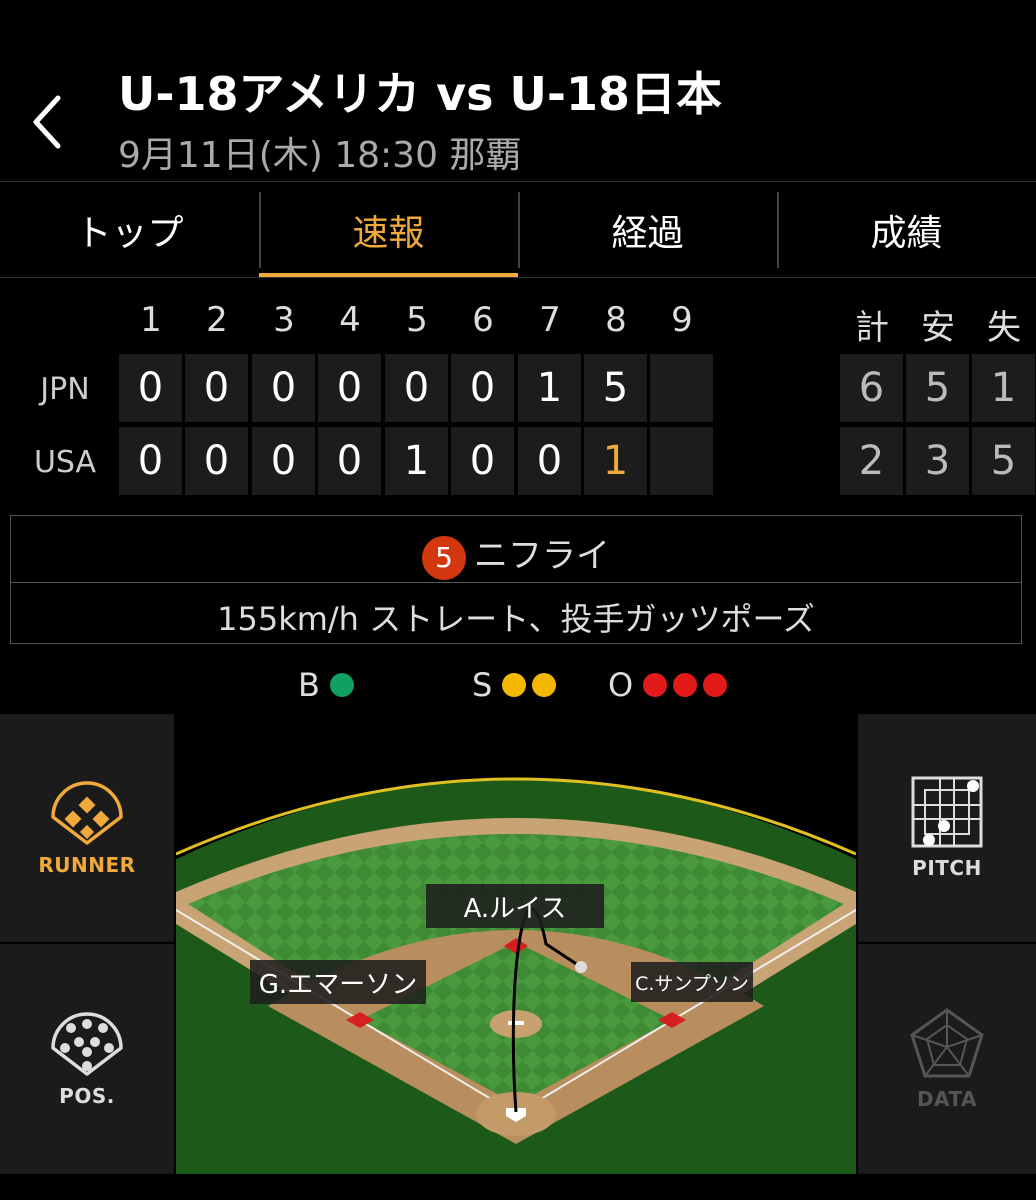  Describe the element at coordinates (65, 462) in the screenshot. I see `team-name-usa: USA` at that location.